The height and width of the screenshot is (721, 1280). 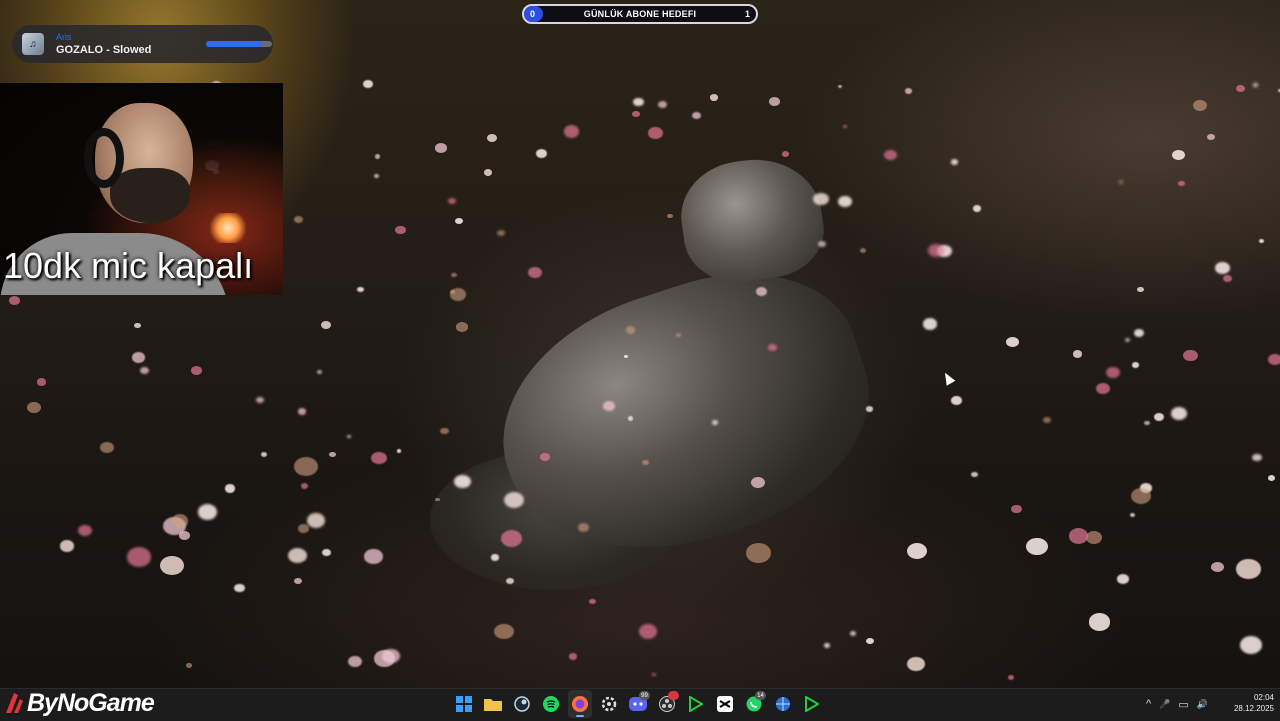 What do you see at coordinates (638, 704) in the screenshot?
I see `discord-icon: 99` at bounding box center [638, 704].